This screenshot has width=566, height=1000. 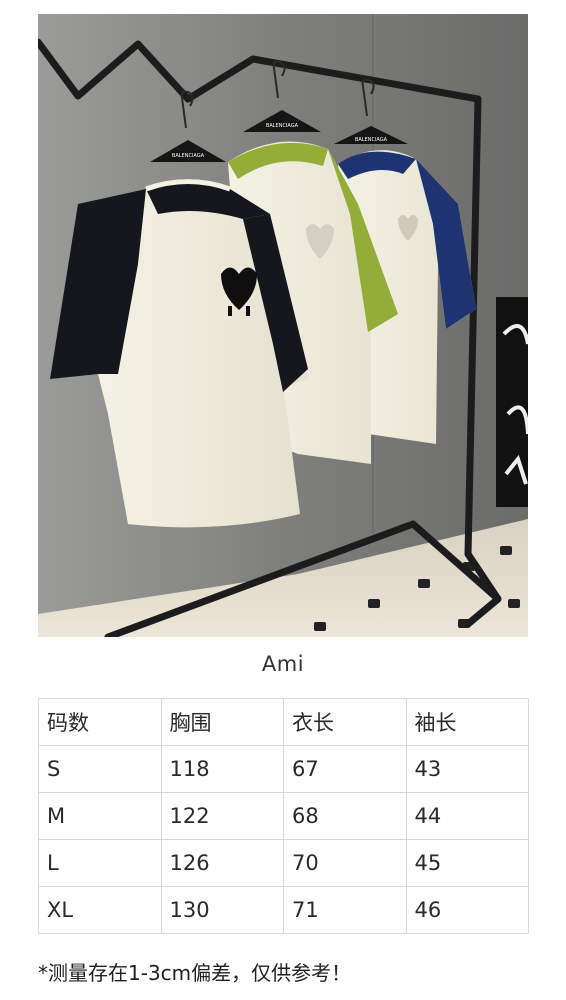 I want to click on cell-length: 71, so click(x=345, y=910).